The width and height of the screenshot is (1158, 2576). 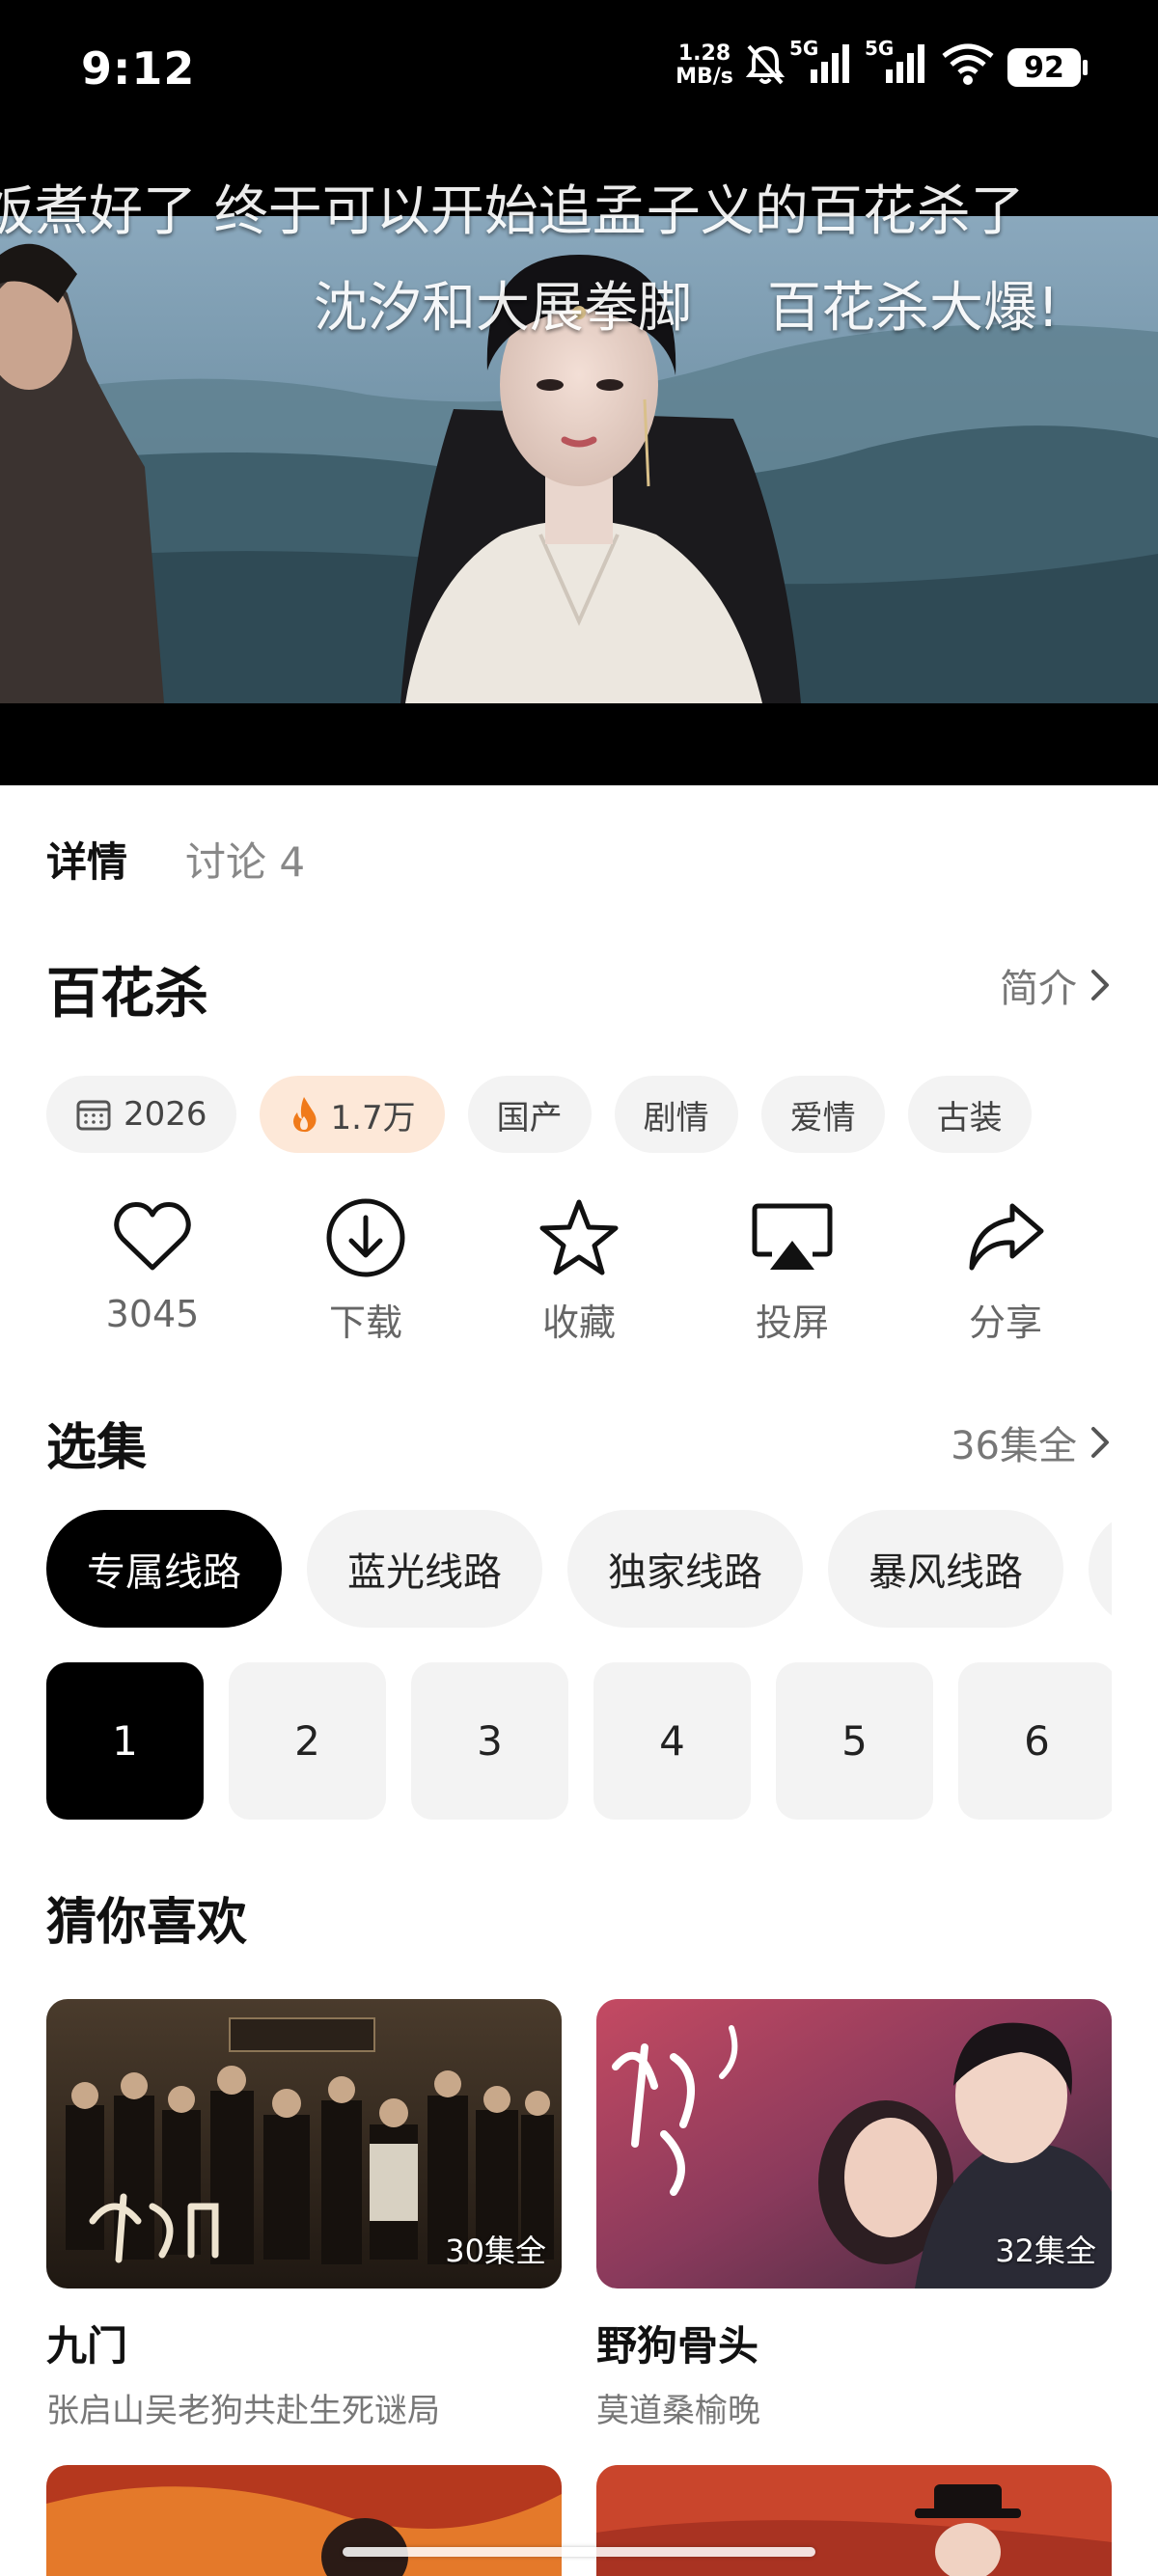 I want to click on route-option, so click(x=1100, y=1569).